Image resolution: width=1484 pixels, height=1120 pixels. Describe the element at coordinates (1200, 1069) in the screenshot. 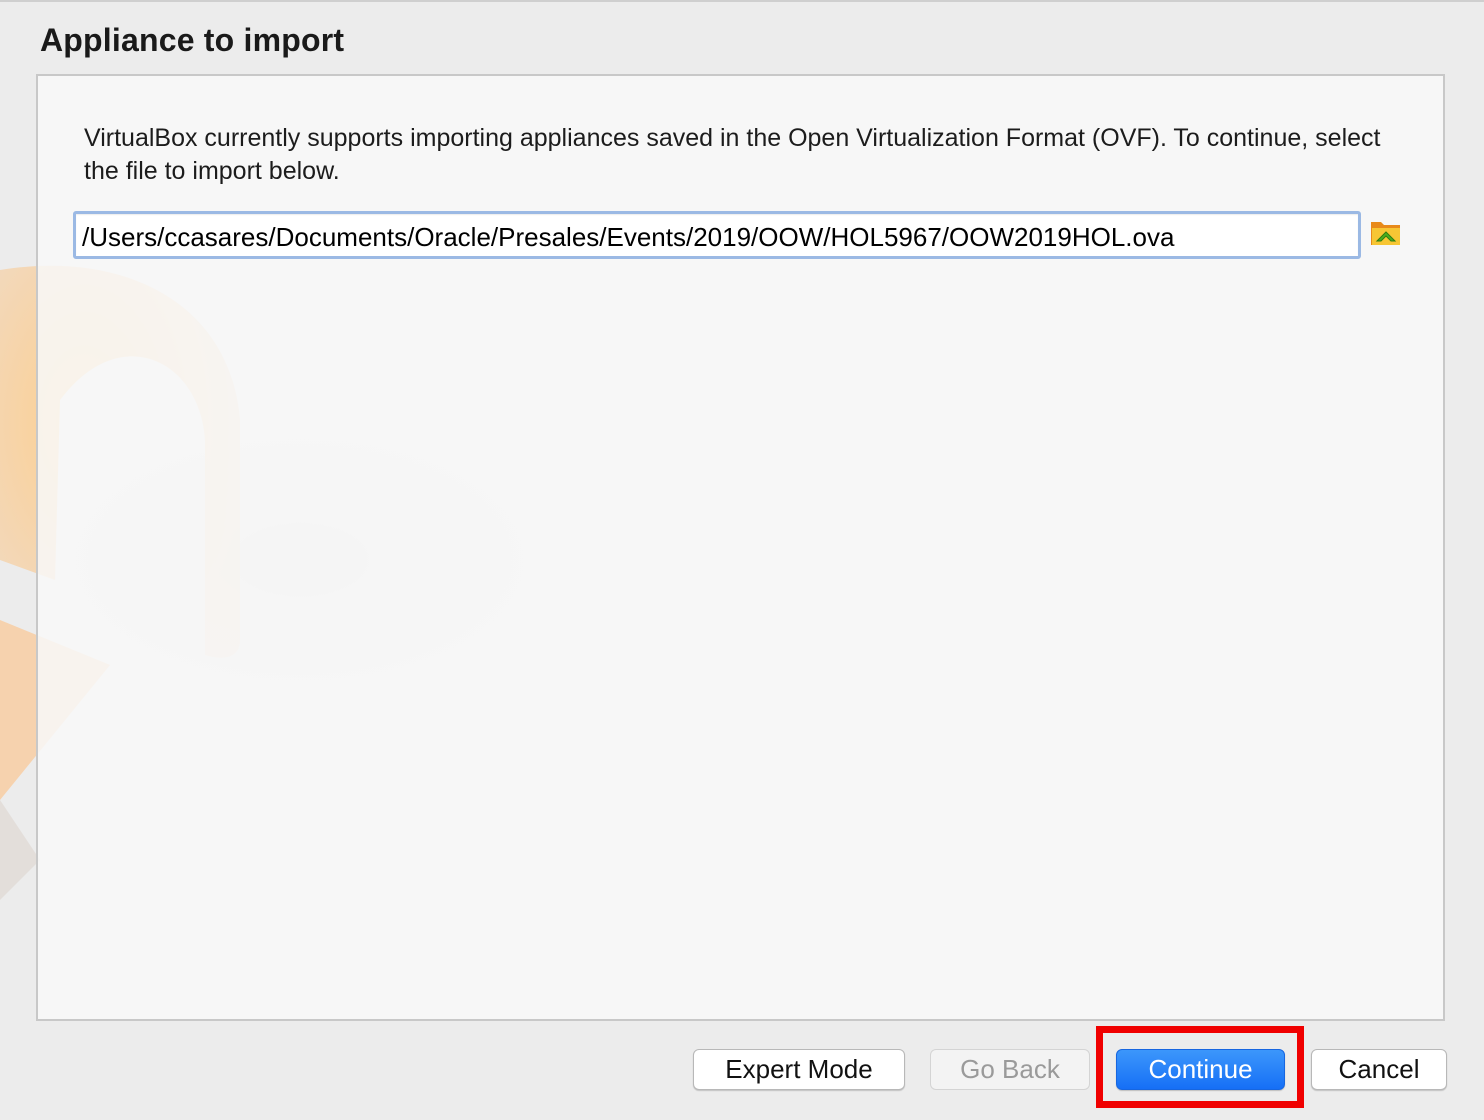

I see `continue-button: Continue` at that location.